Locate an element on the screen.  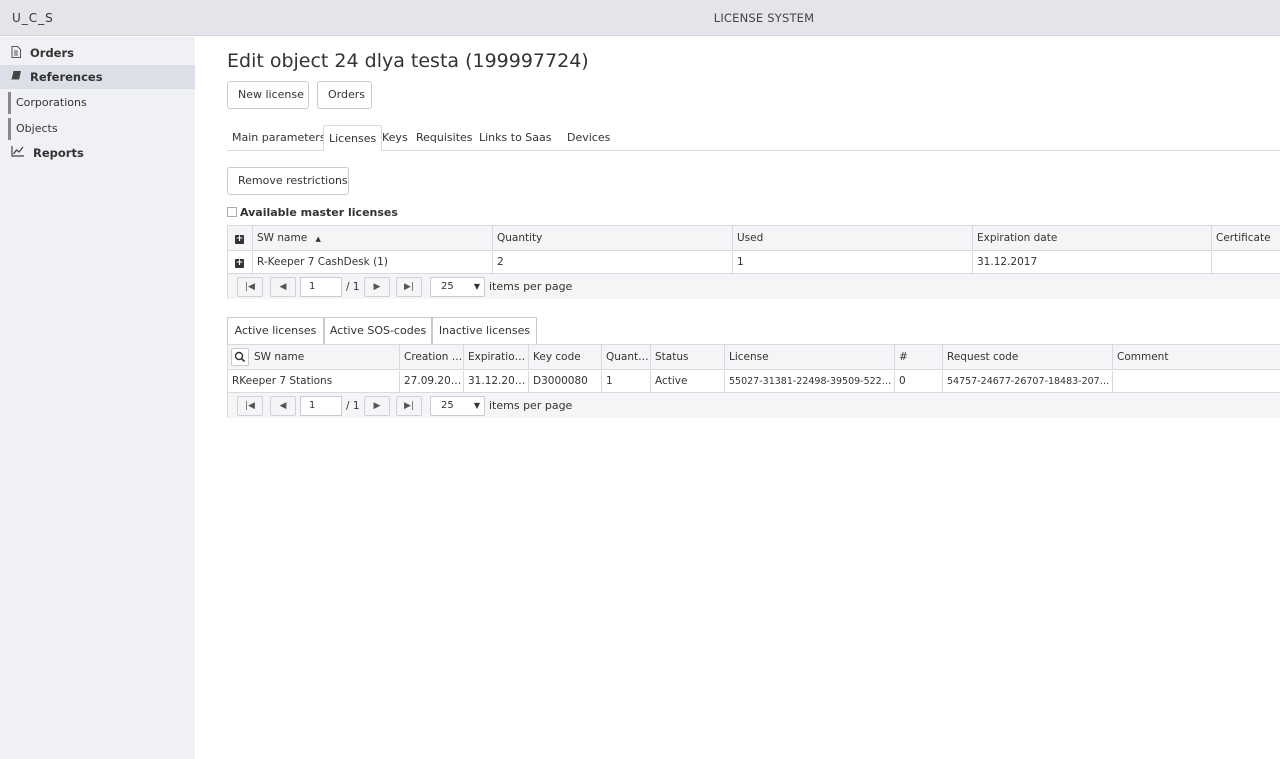
line-chart-icon is located at coordinates (18, 153).